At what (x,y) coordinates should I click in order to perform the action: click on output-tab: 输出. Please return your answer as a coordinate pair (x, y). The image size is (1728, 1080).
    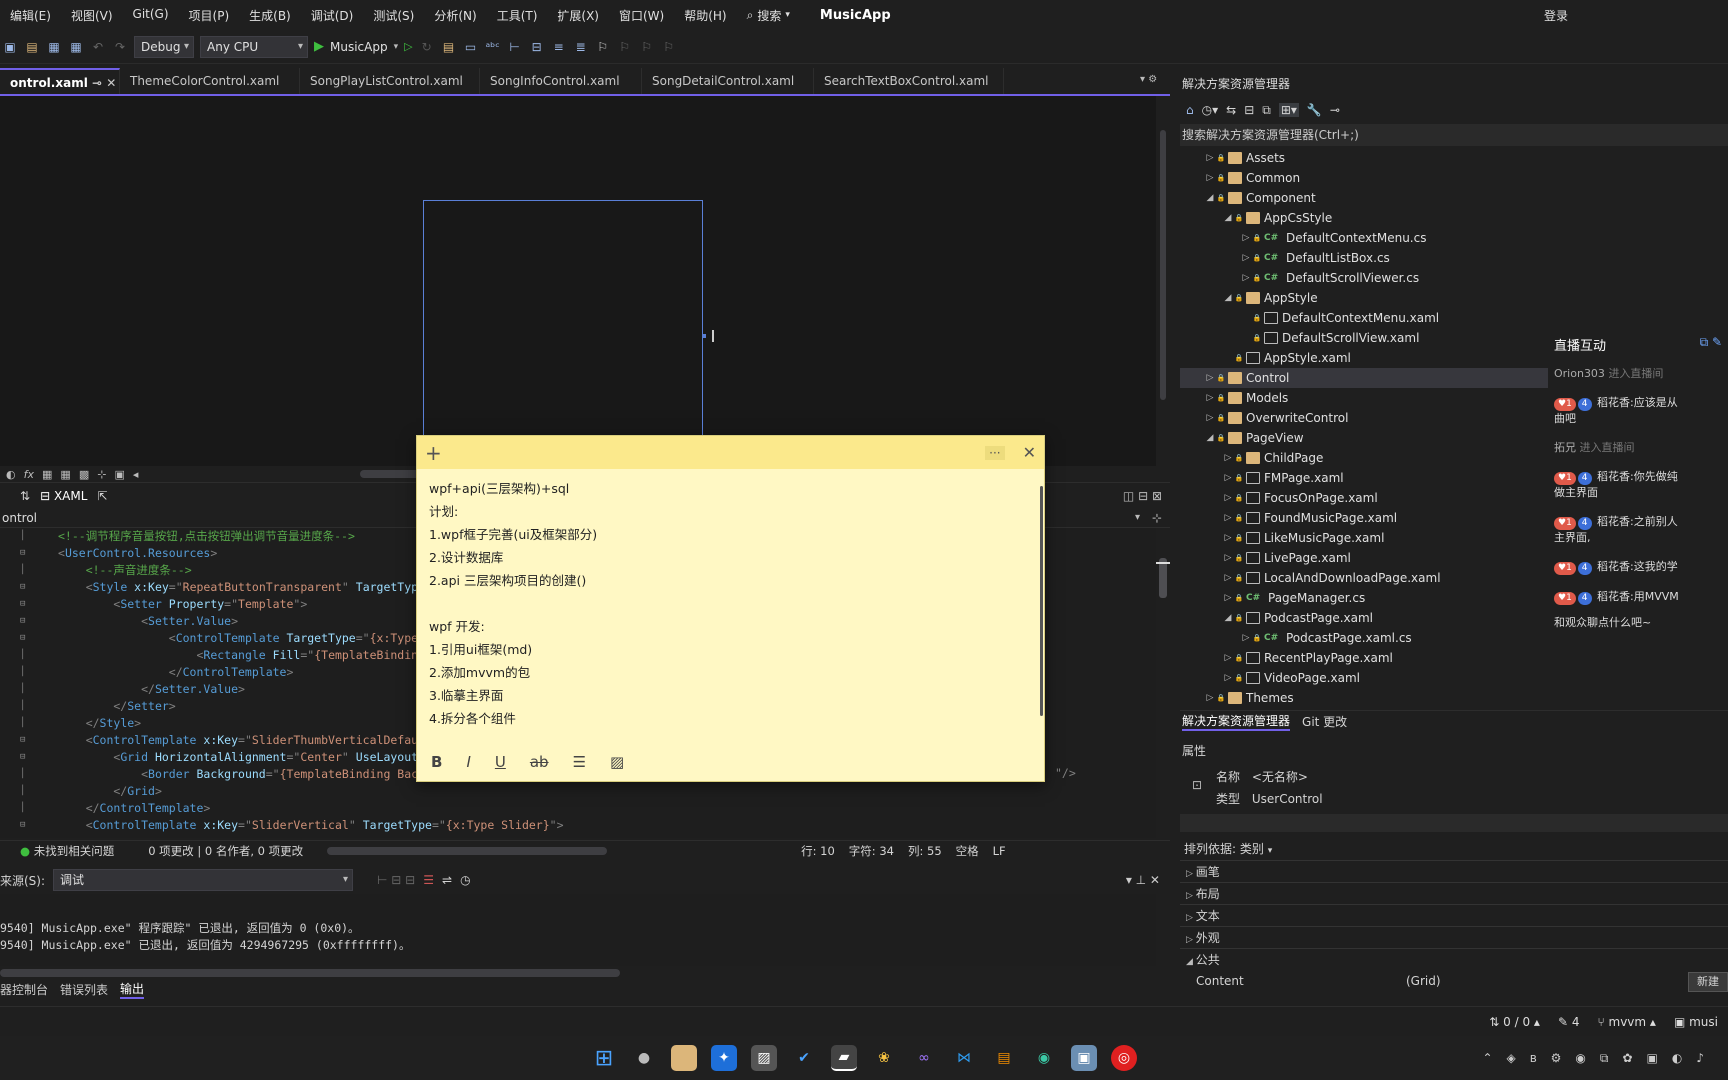
    Looking at the image, I should click on (132, 989).